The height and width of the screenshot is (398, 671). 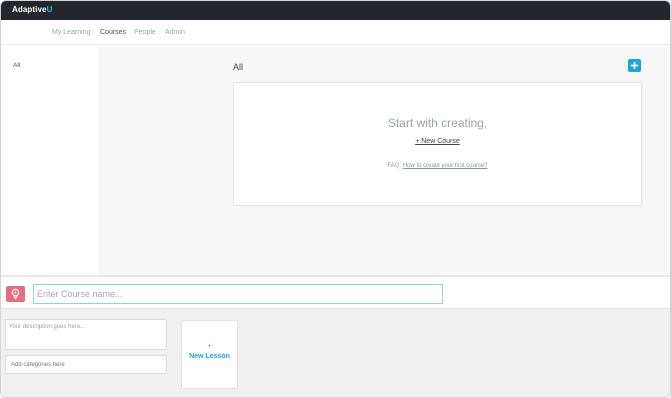 I want to click on logo-accent: U, so click(x=49, y=9).